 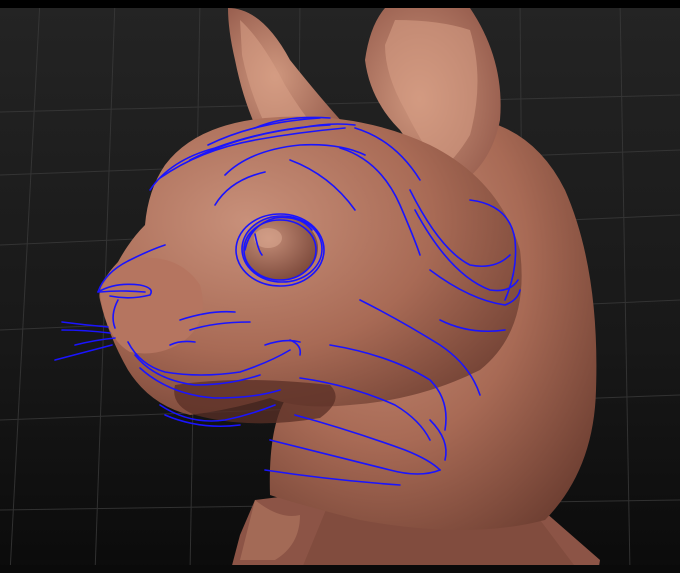 I want to click on viewport-frame-bottom, so click(x=340, y=569).